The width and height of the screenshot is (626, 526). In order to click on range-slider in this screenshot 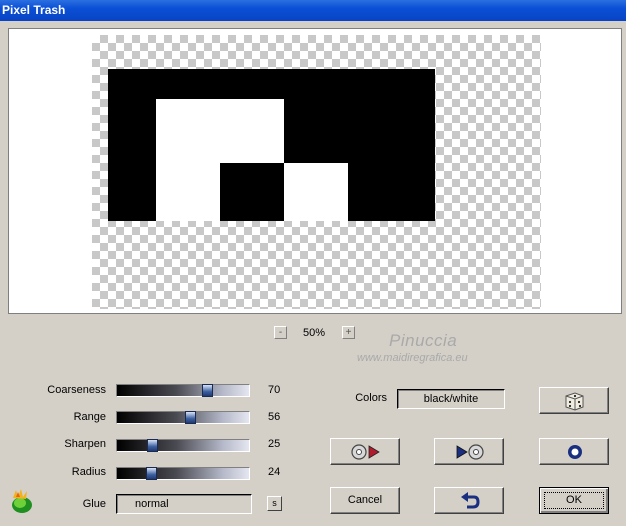, I will do `click(183, 417)`.